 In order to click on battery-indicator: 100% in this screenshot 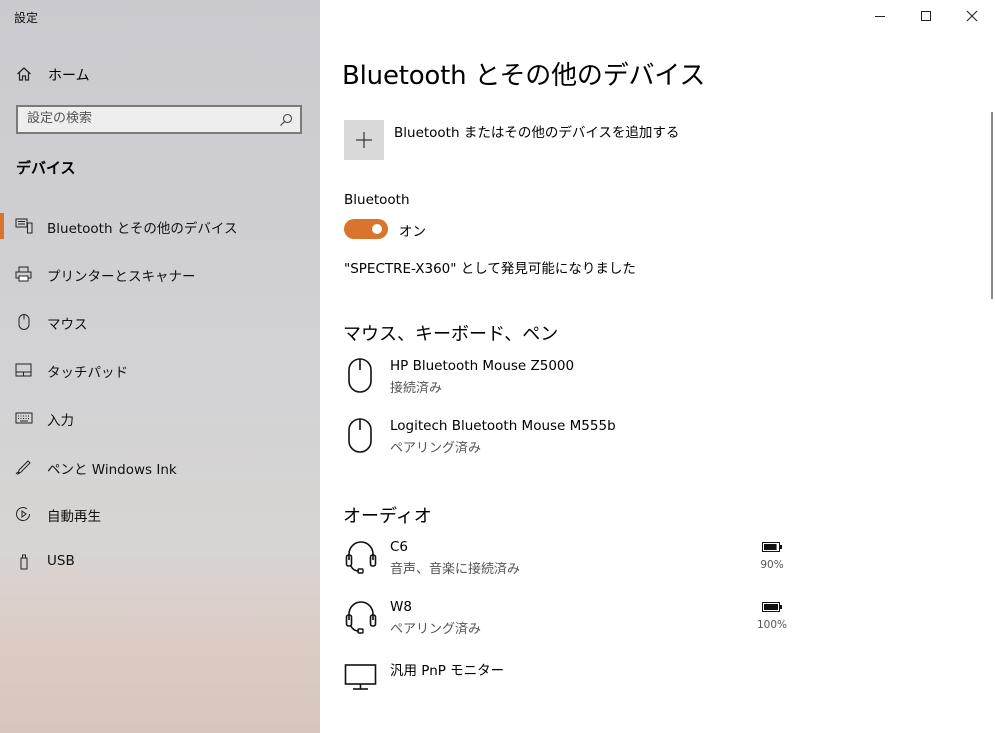, I will do `click(772, 617)`.